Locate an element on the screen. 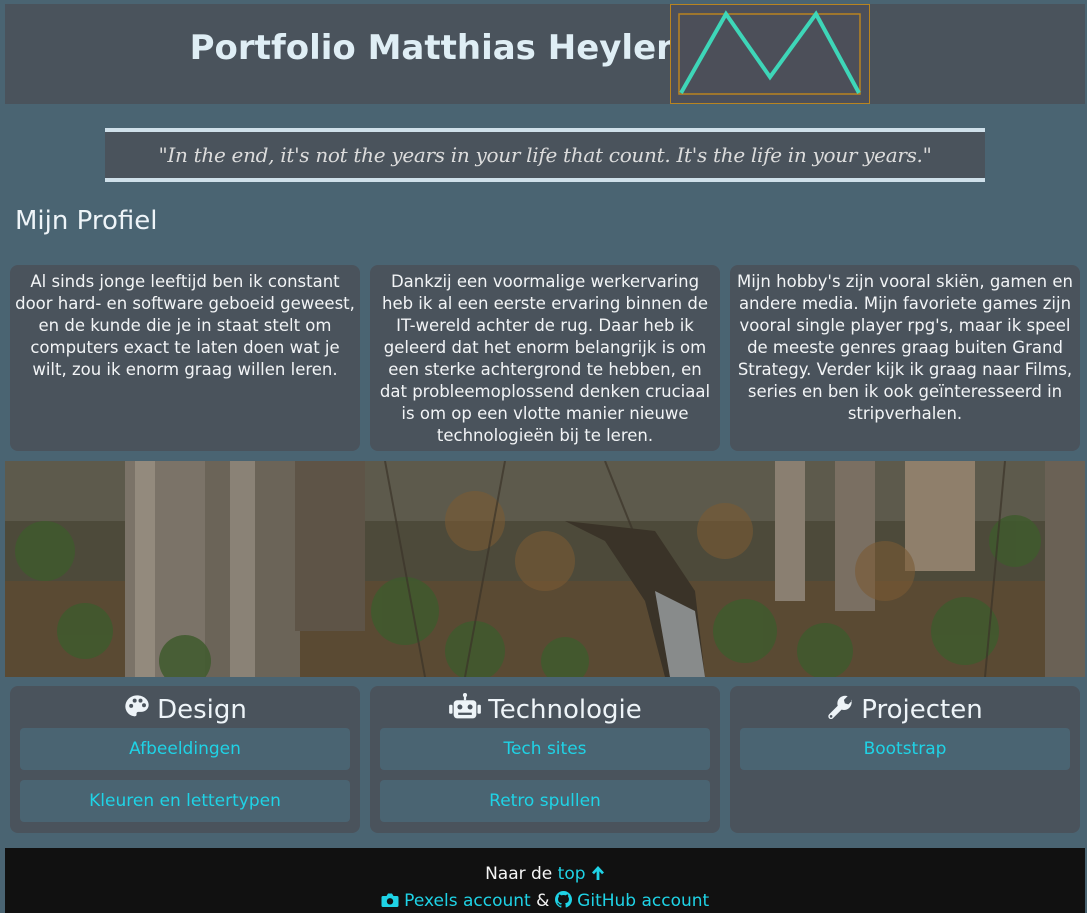 Image resolution: width=1087 pixels, height=913 pixels. kleuren-lettertypen-button: Kleuren en lettertypen is located at coordinates (185, 801).